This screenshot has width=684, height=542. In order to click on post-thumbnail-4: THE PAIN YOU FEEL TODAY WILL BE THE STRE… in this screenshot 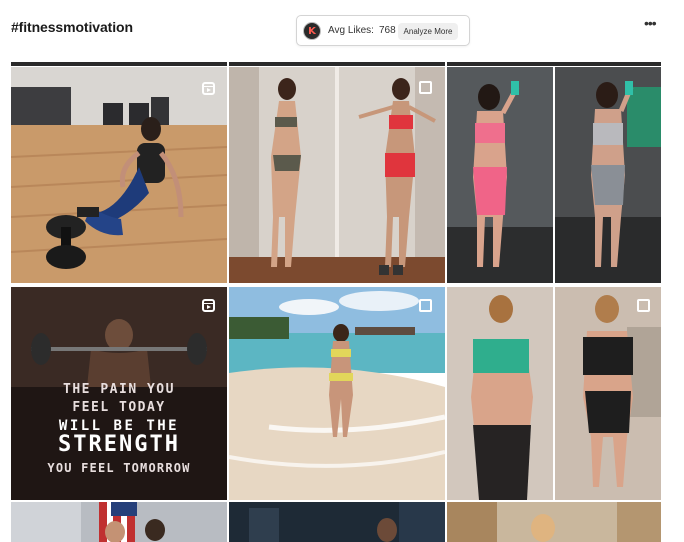, I will do `click(119, 393)`.